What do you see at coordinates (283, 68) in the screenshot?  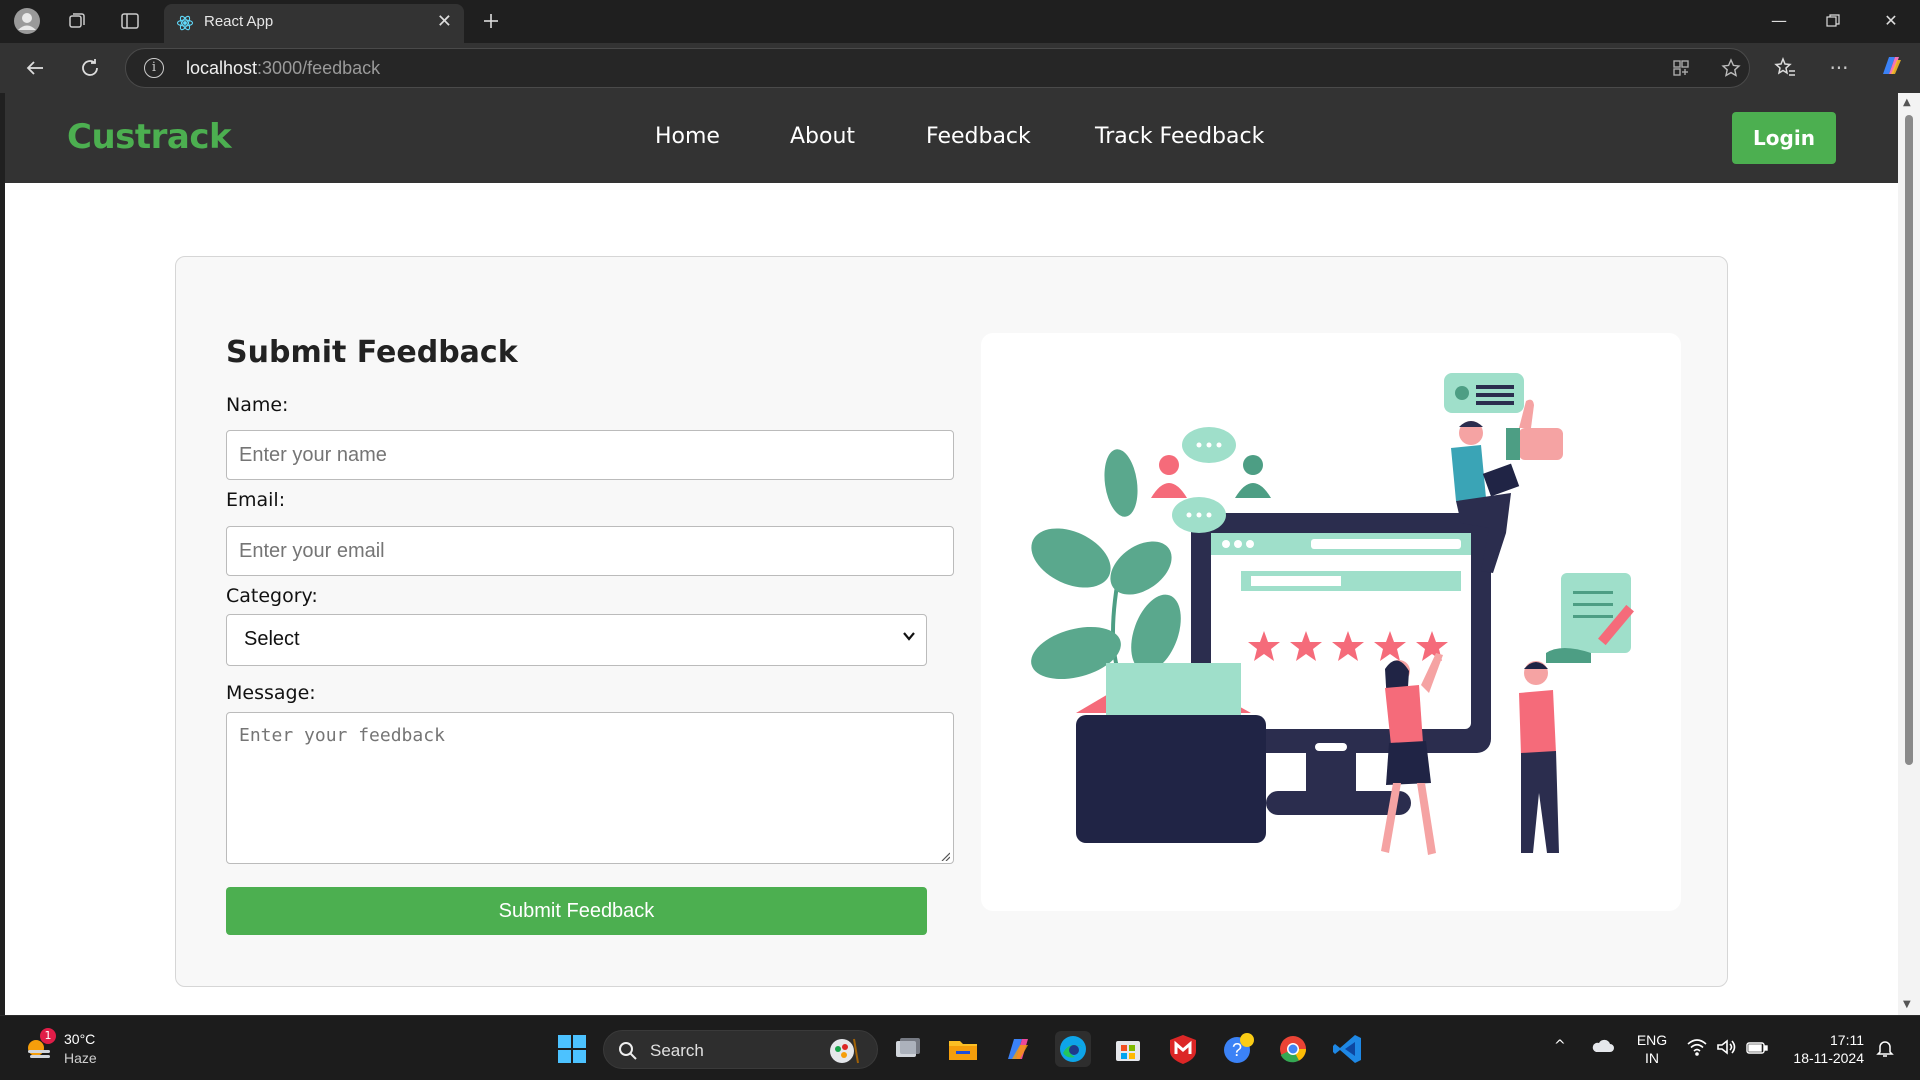 I see `url-text: localhost:3000/feedback` at bounding box center [283, 68].